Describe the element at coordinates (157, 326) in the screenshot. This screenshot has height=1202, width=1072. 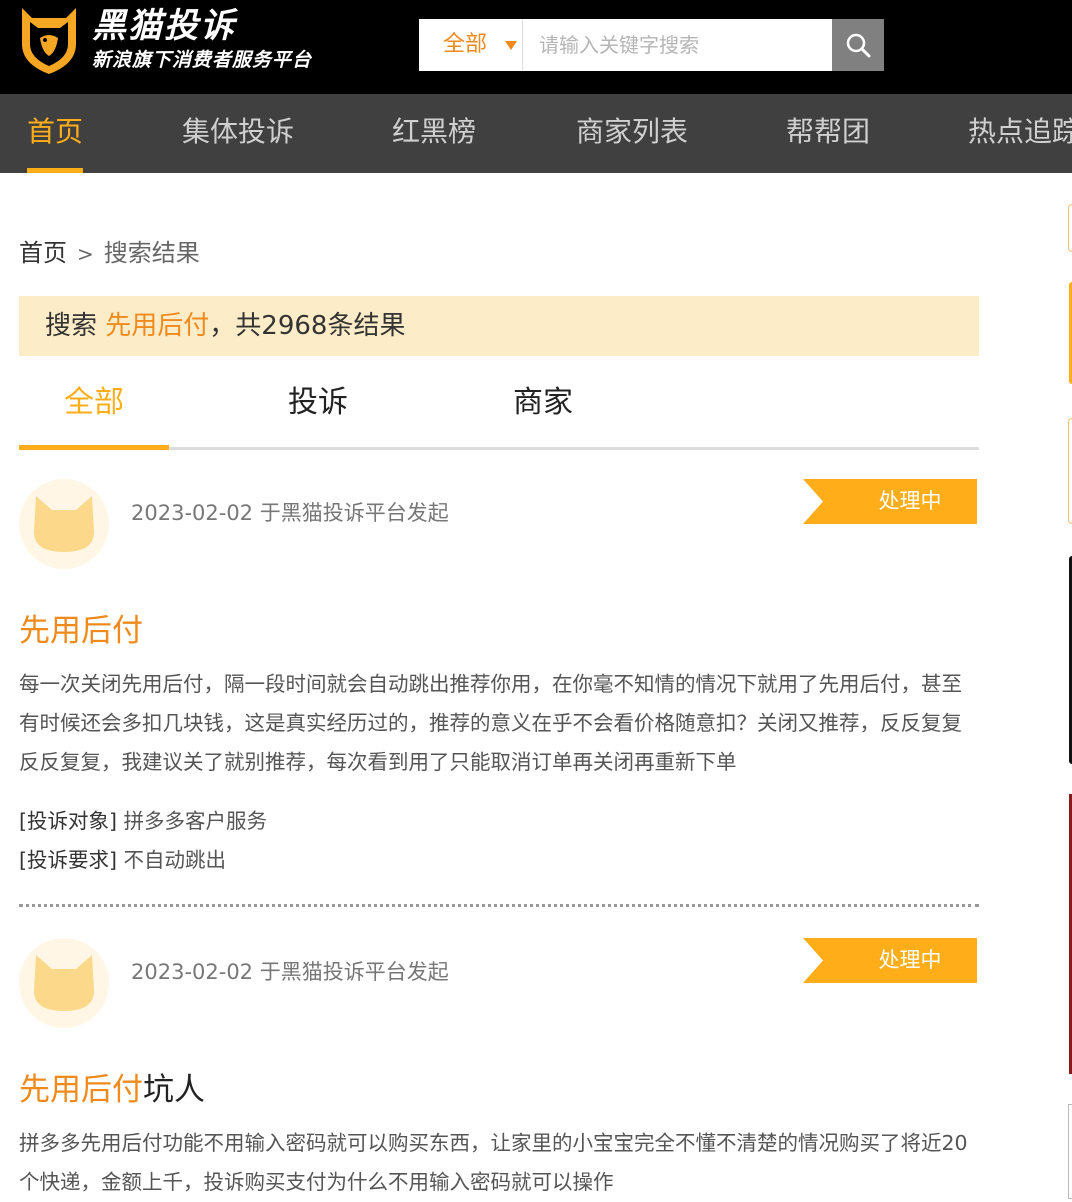
I see `result-keyword: 先用后付` at that location.